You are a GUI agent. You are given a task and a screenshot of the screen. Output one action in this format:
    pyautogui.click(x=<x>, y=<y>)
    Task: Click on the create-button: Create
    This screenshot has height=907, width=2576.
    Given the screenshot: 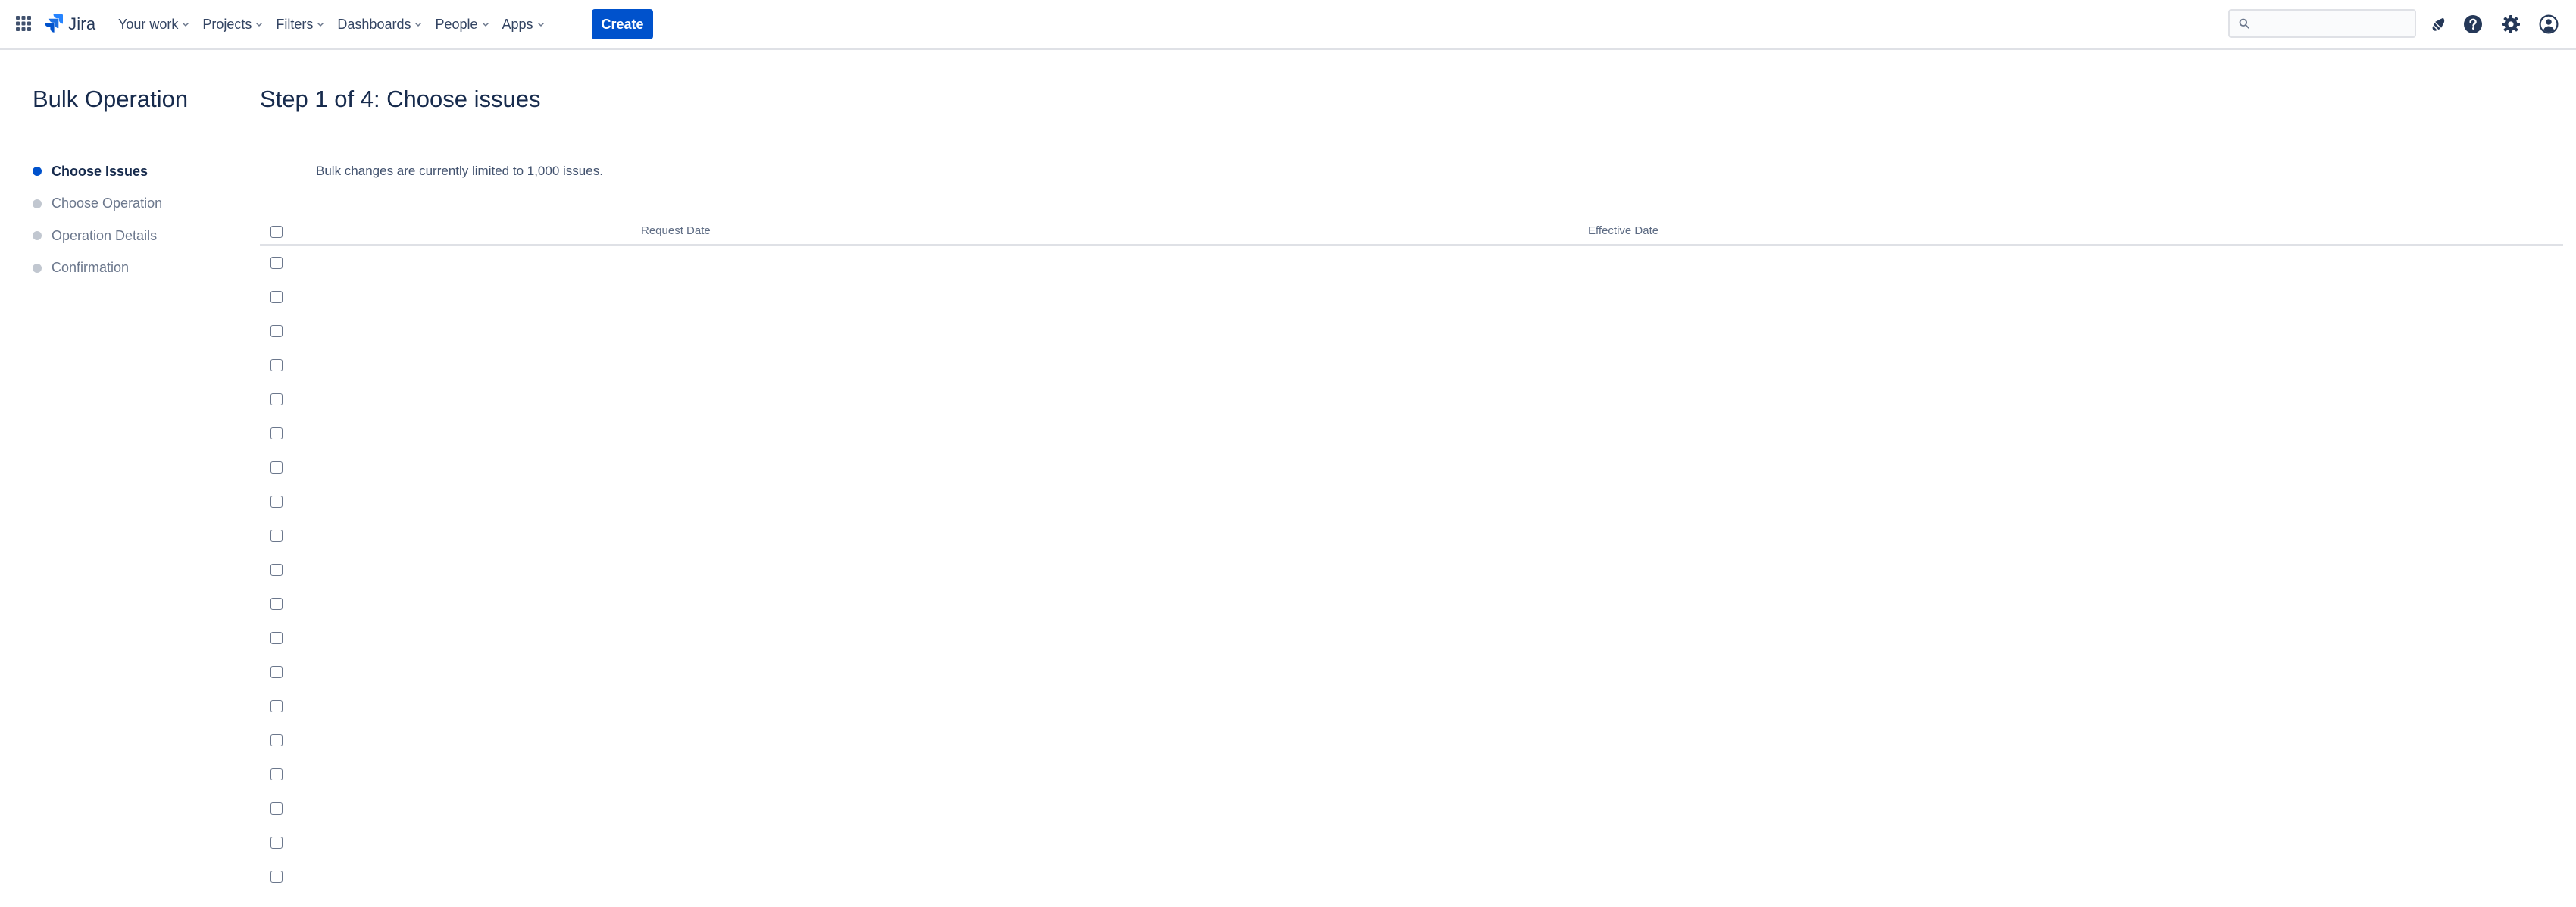 What is the action you would take?
    pyautogui.click(x=623, y=24)
    